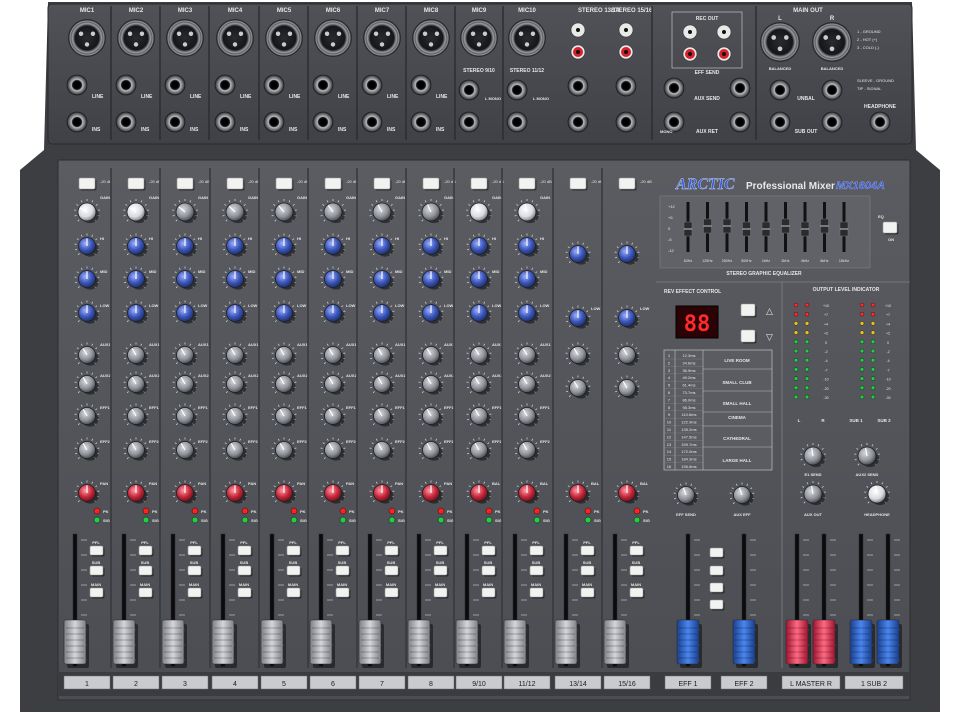 This screenshot has height=720, width=960. Describe the element at coordinates (717, 553) in the screenshot. I see `eff-pfl-button` at that location.